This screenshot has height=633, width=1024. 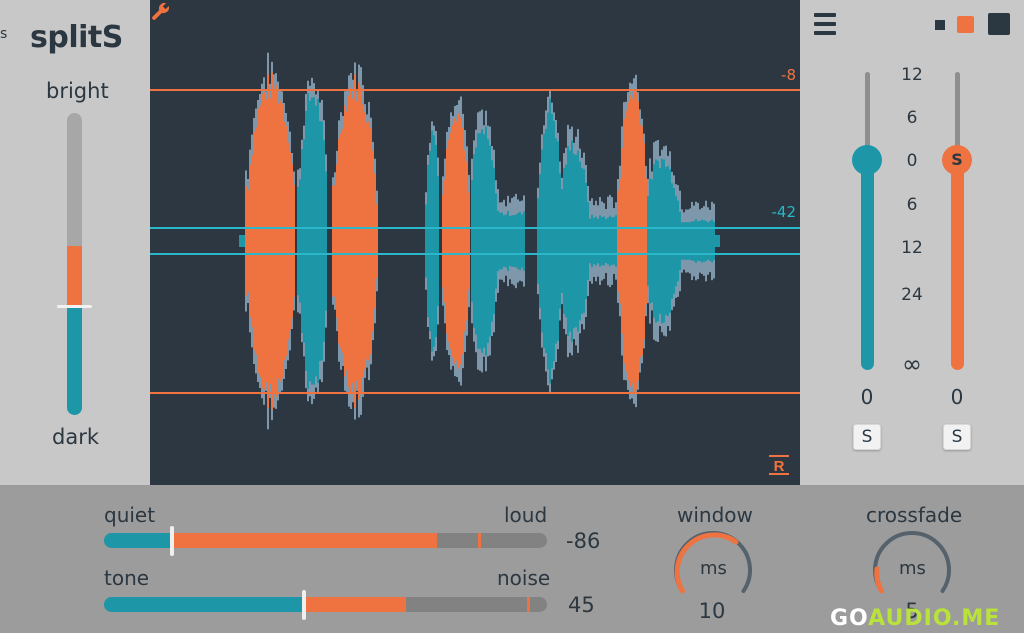 What do you see at coordinates (957, 160) in the screenshot?
I see `loud-gain-knob: S` at bounding box center [957, 160].